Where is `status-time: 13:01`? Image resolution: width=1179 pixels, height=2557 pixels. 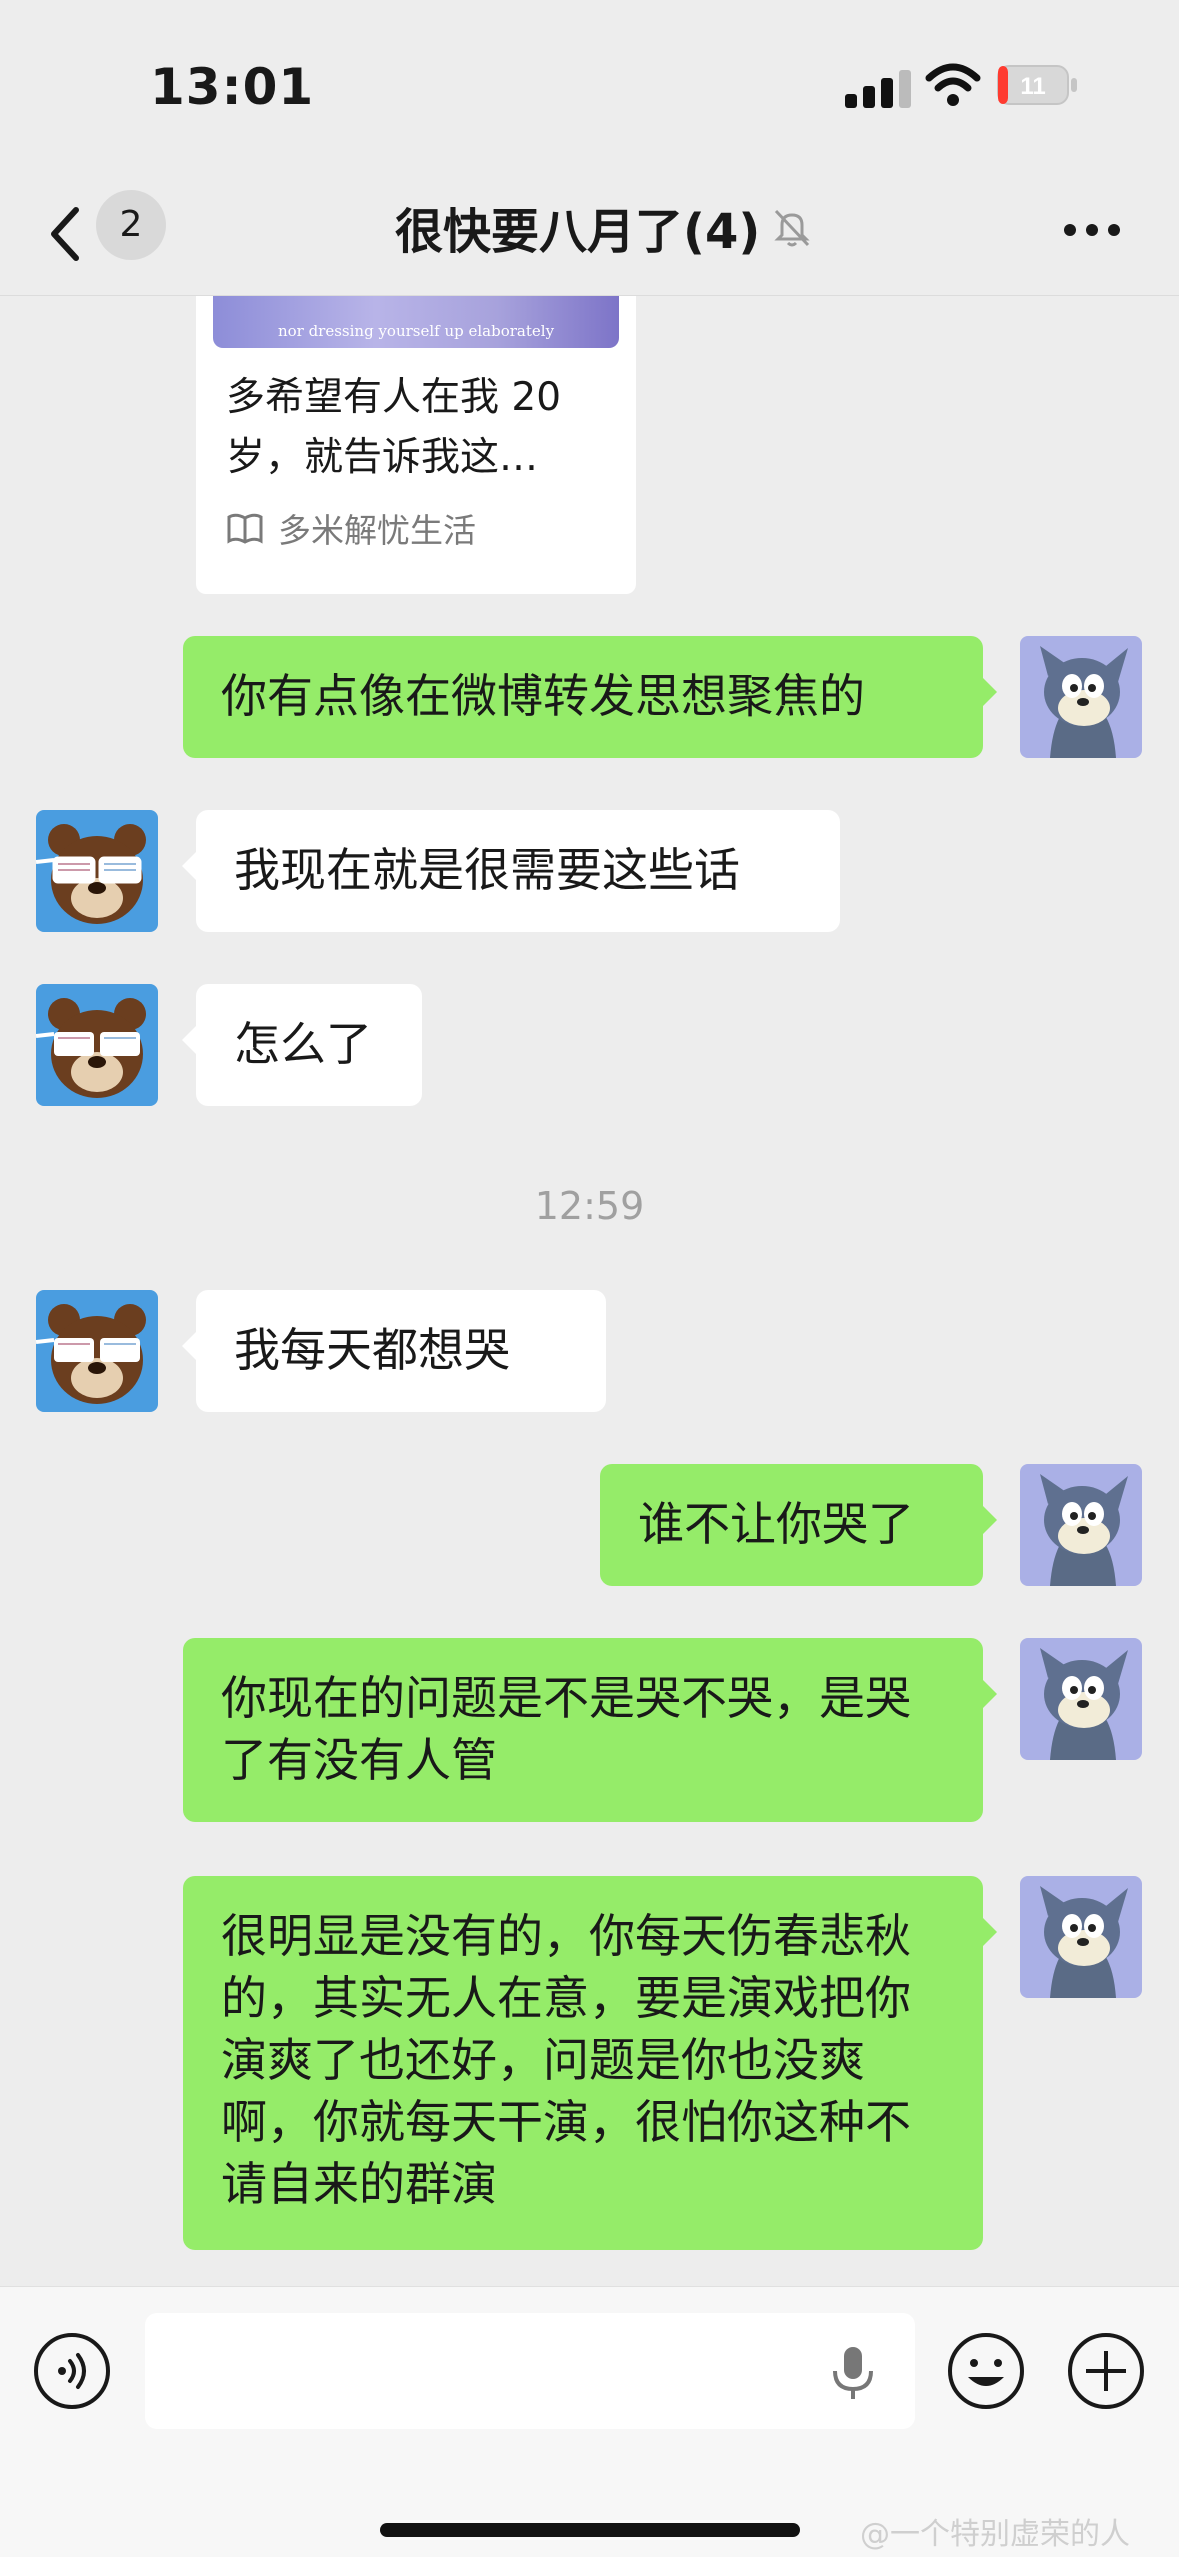
status-time: 13:01 is located at coordinates (232, 87).